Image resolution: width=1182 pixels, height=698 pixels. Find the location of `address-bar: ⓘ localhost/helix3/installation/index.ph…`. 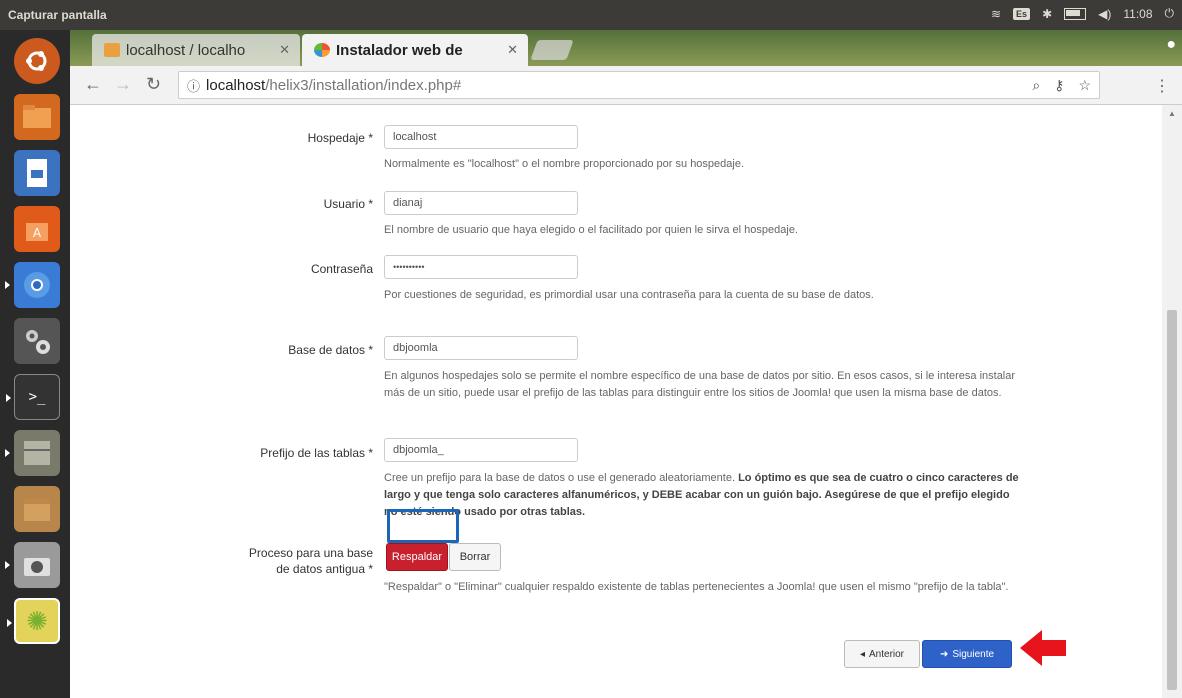

address-bar: ⓘ localhost/helix3/installation/index.ph… is located at coordinates (639, 85).